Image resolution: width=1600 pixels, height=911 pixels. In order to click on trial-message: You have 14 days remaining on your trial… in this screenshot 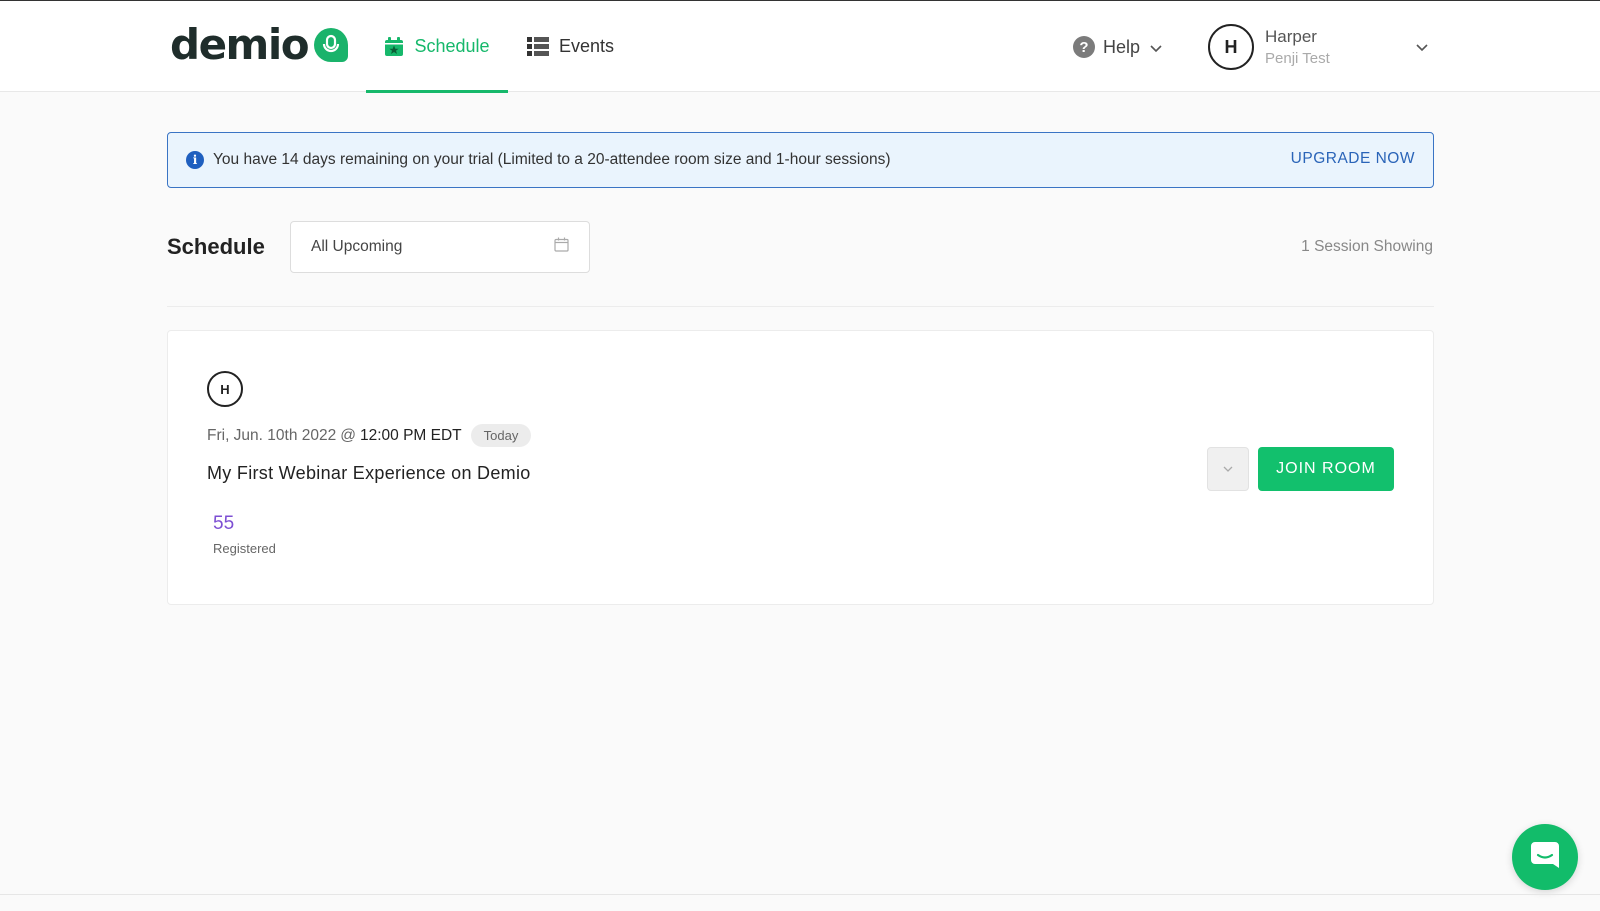, I will do `click(552, 159)`.